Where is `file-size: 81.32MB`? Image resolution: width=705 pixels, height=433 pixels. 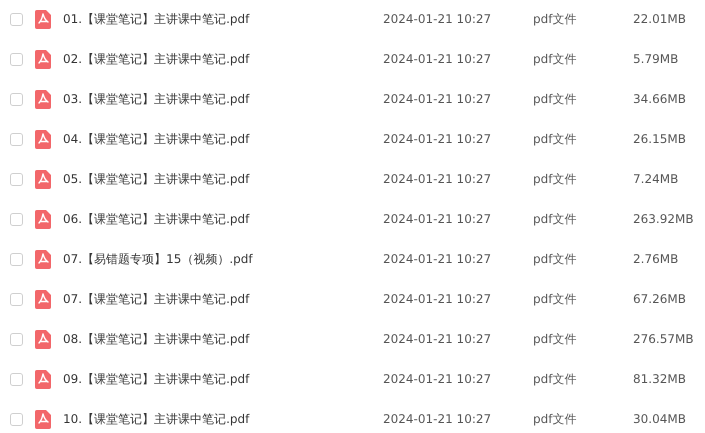
file-size: 81.32MB is located at coordinates (659, 379).